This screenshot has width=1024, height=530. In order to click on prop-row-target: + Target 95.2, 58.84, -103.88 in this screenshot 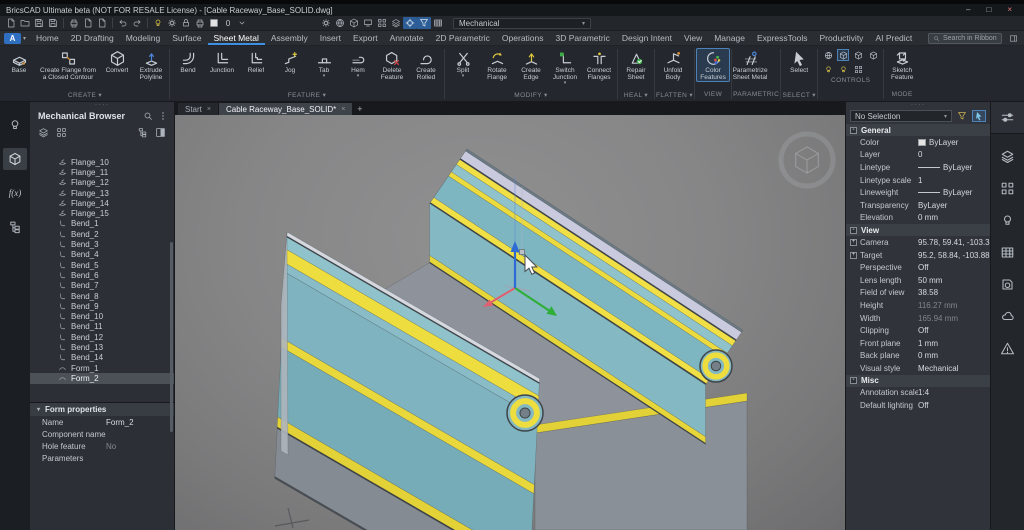, I will do `click(918, 255)`.